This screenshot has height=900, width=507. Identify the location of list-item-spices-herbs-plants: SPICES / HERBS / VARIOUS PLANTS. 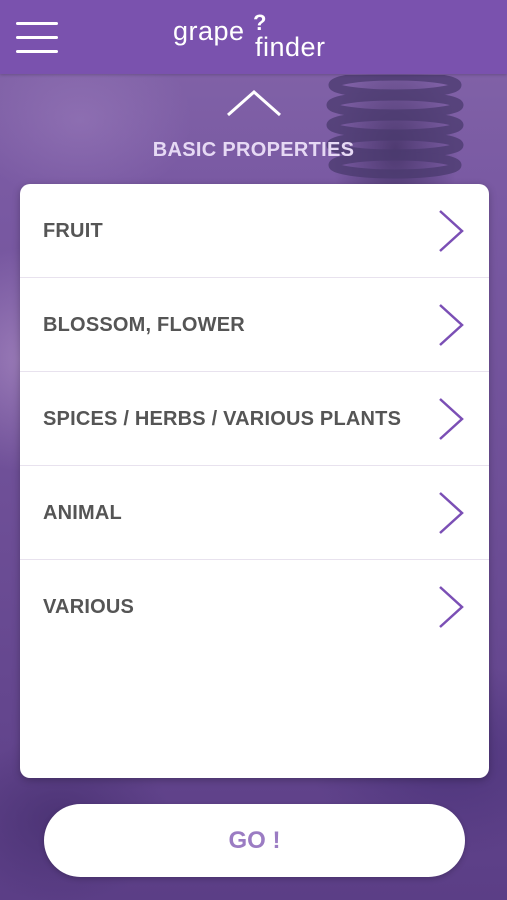
(254, 419).